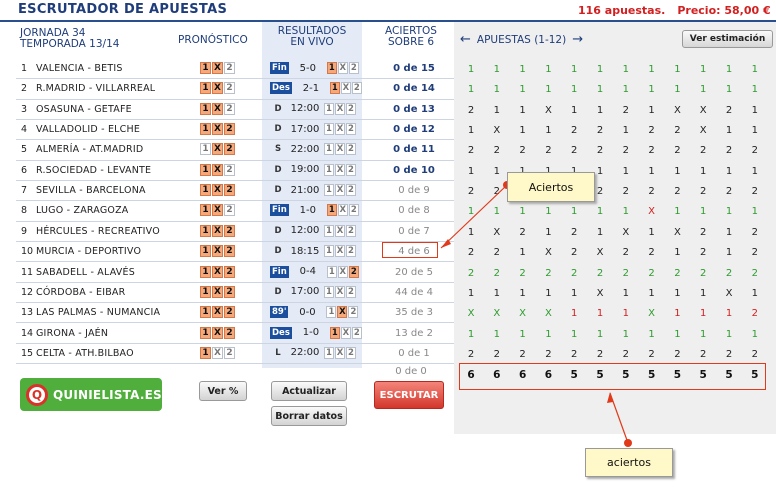 This screenshot has width=776, height=487. What do you see at coordinates (628, 443) in the screenshot?
I see `arrow-dot-bottom` at bounding box center [628, 443].